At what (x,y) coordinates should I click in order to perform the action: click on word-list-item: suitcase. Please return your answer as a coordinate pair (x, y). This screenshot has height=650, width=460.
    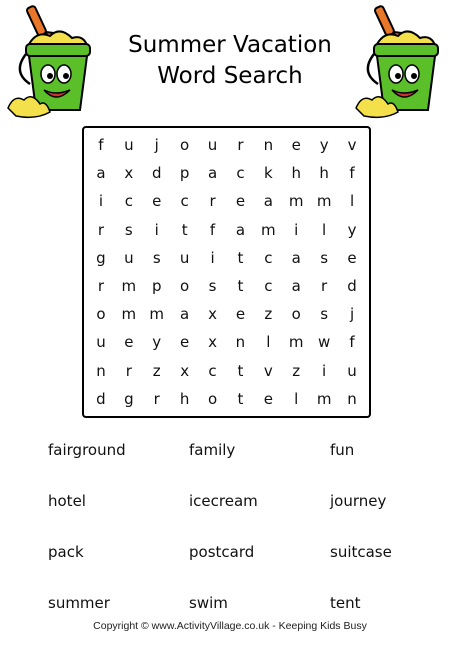
    Looking at the image, I should click on (361, 551).